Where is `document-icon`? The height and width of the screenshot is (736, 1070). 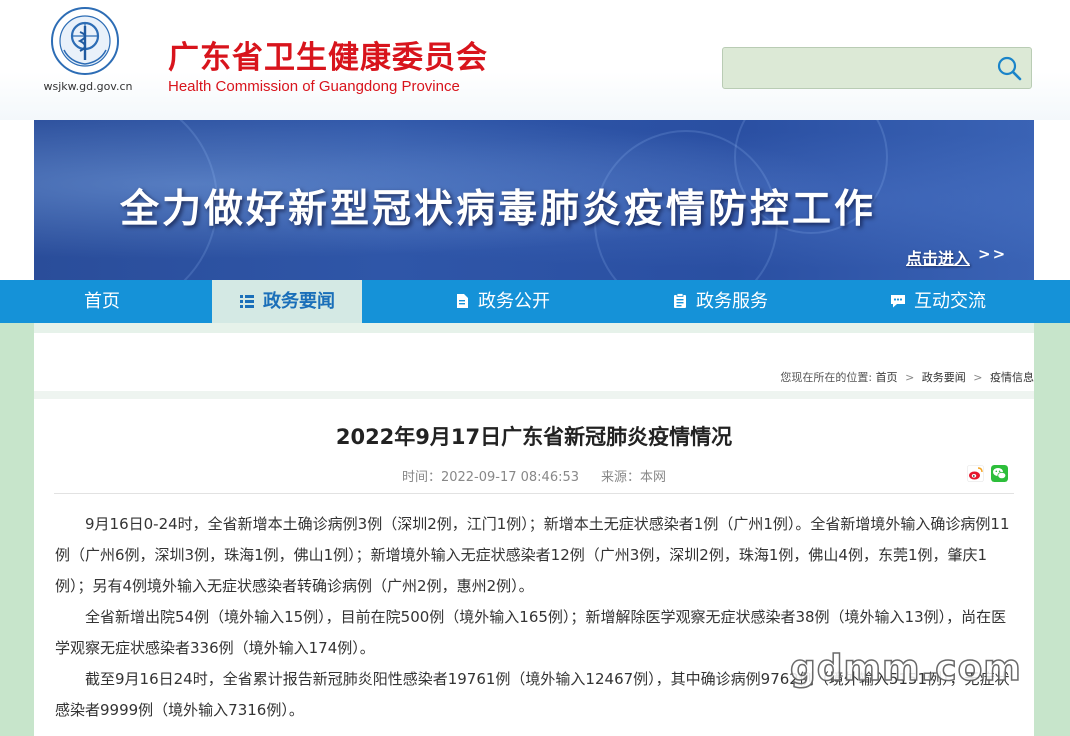
document-icon is located at coordinates (462, 301).